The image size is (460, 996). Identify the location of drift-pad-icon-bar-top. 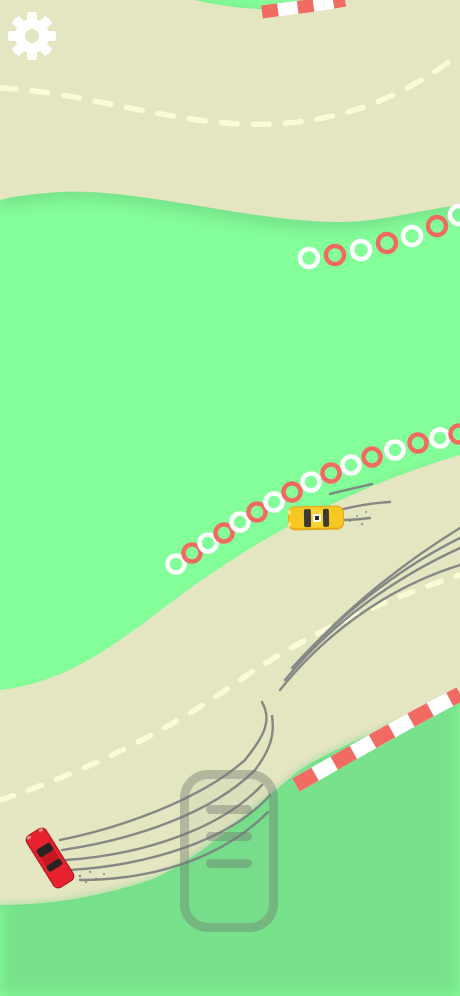
(229, 809).